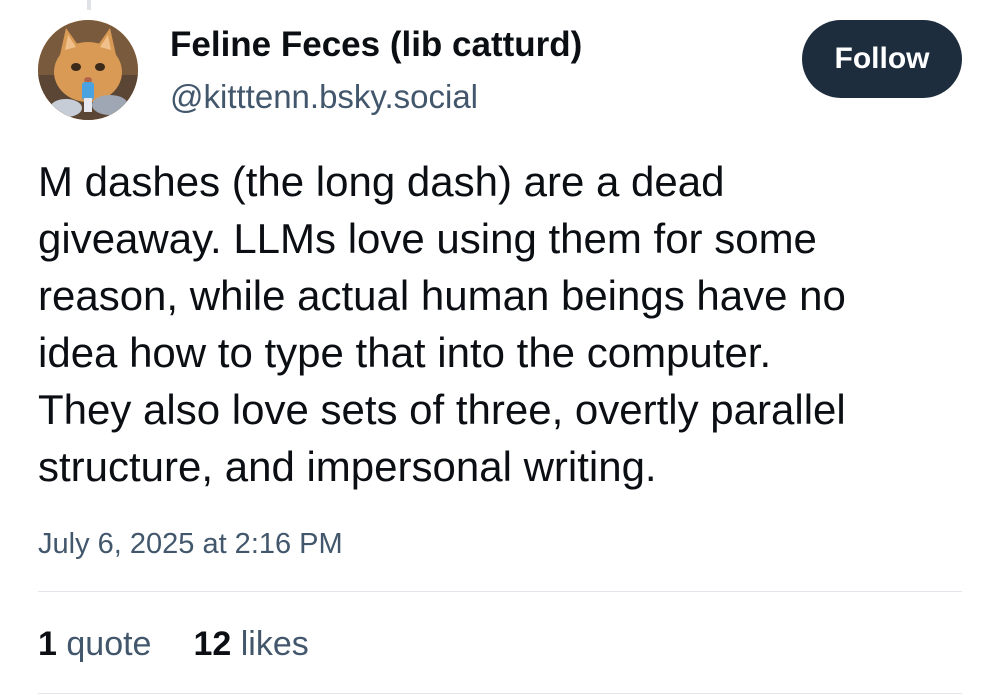 The height and width of the screenshot is (700, 1000). What do you see at coordinates (882, 59) in the screenshot?
I see `follow-button: Follow` at bounding box center [882, 59].